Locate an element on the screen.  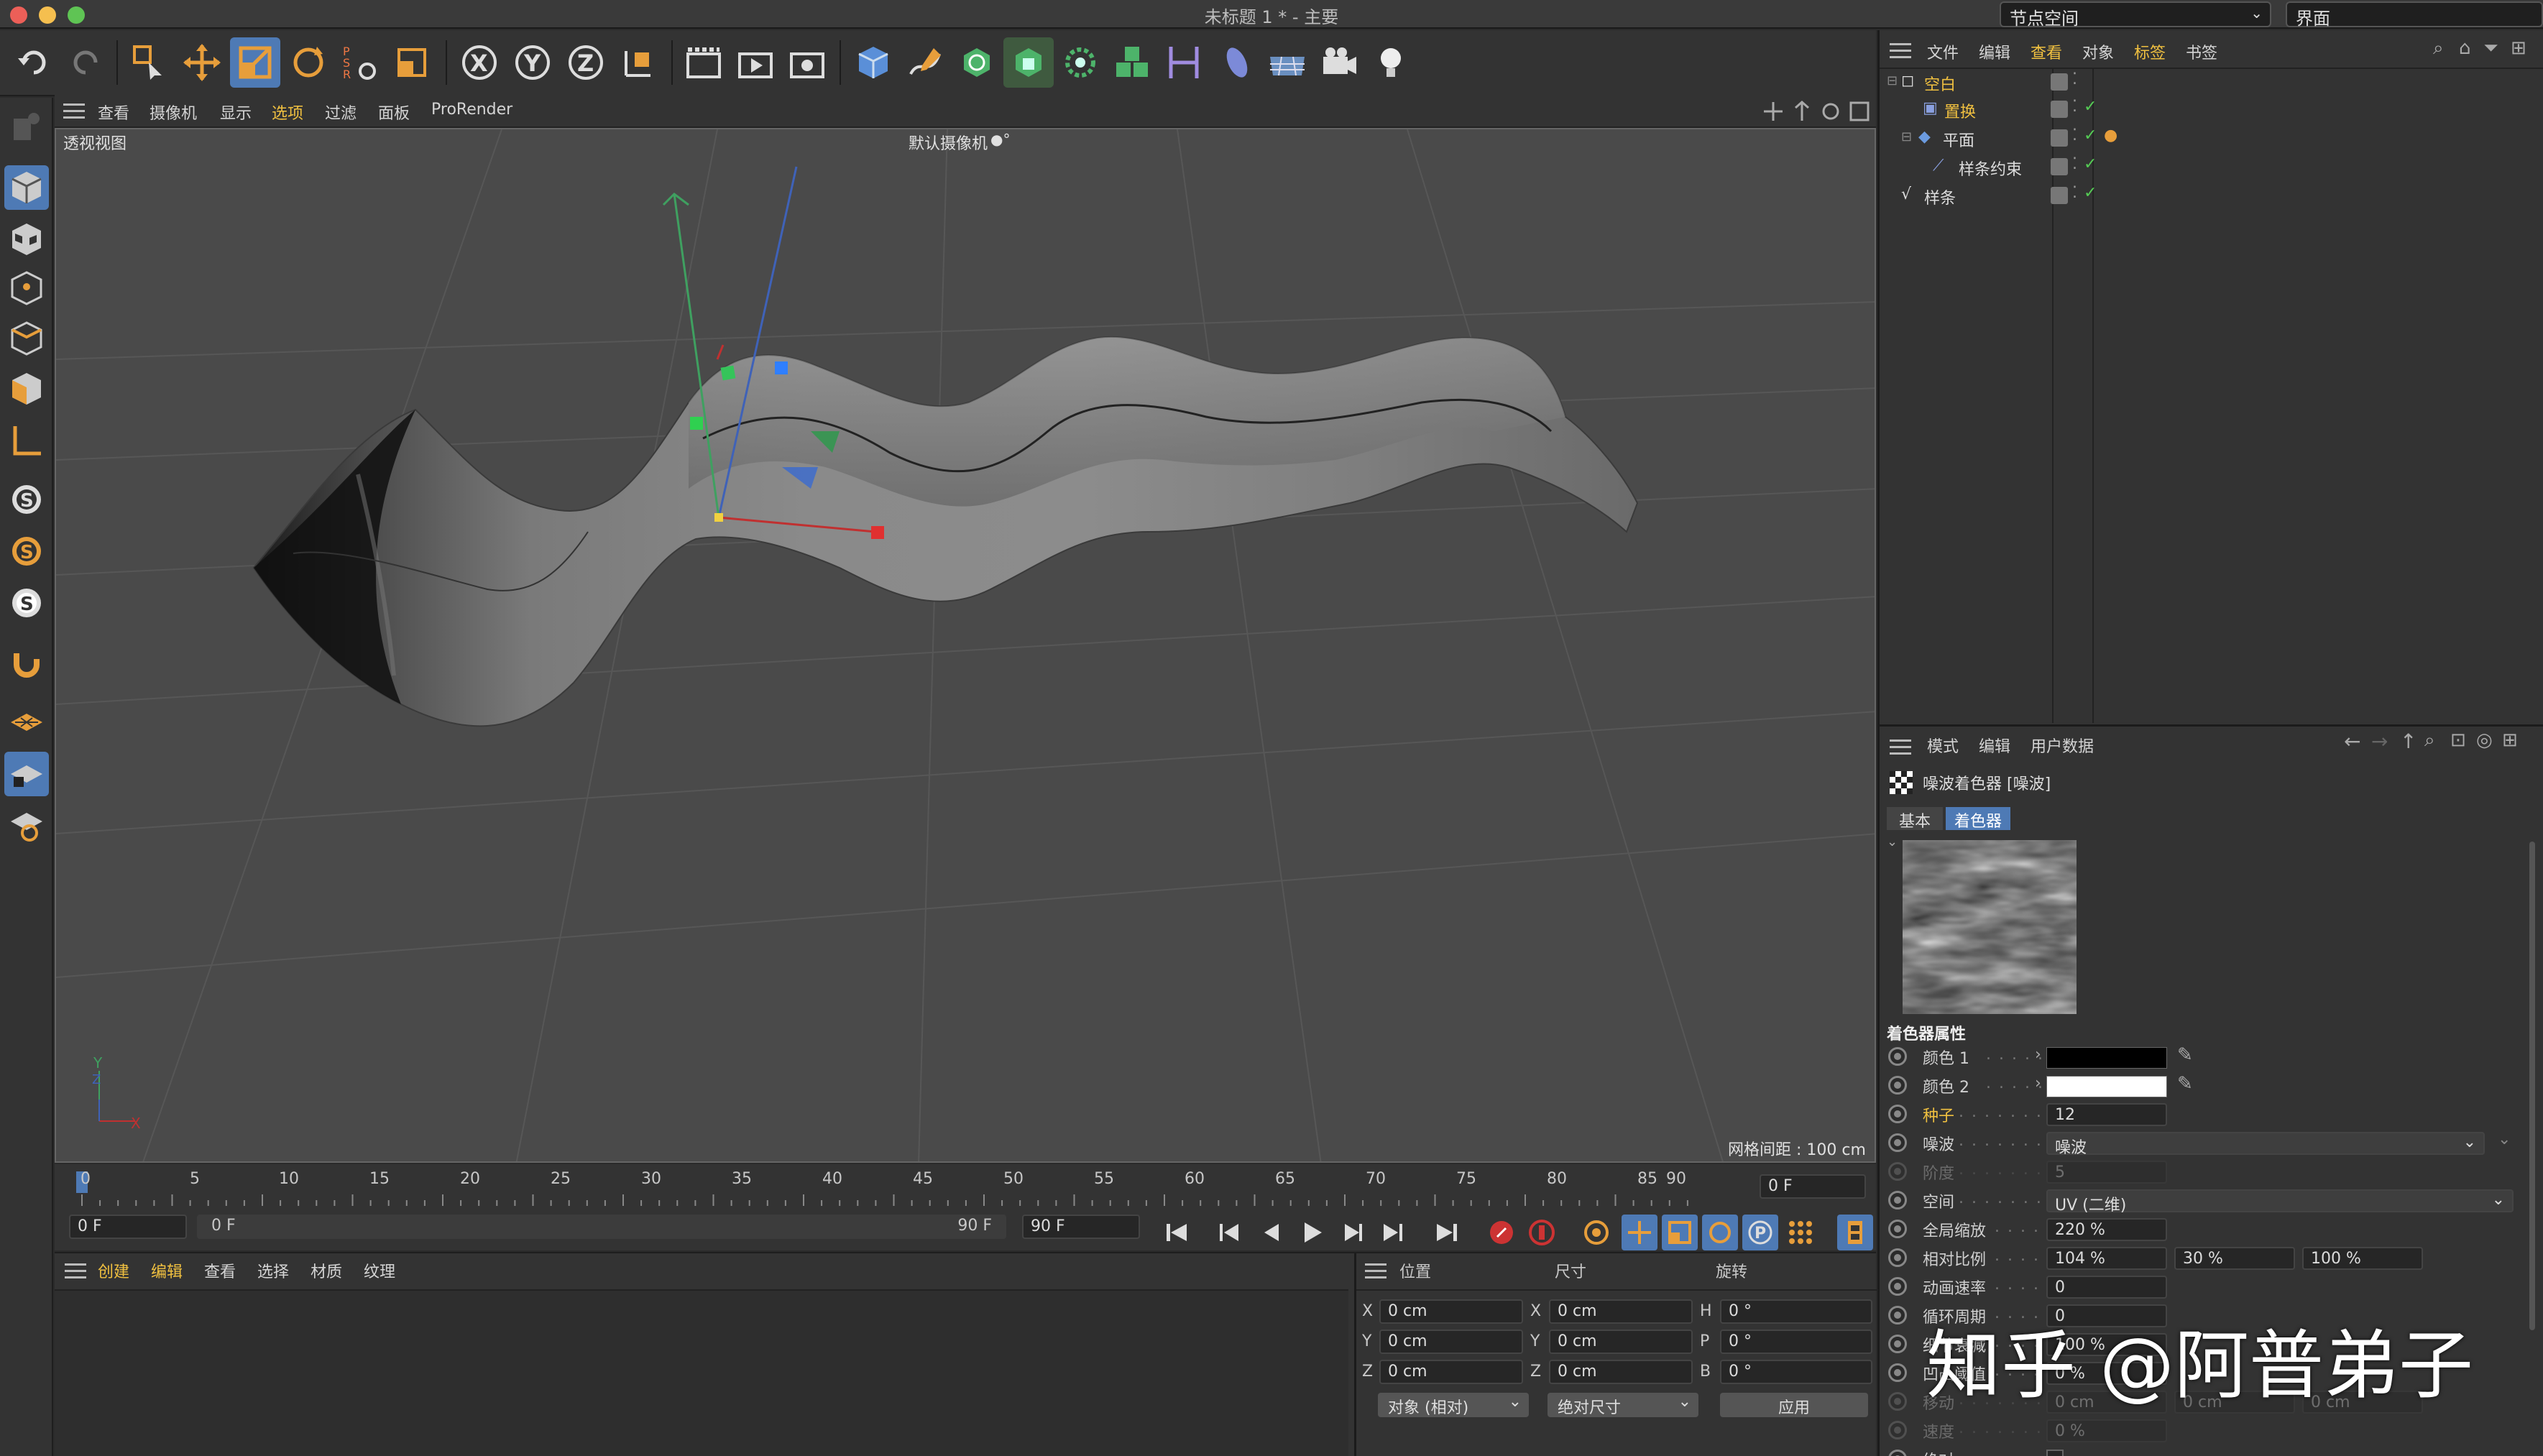
scale-model-button is located at coordinates (412, 62).